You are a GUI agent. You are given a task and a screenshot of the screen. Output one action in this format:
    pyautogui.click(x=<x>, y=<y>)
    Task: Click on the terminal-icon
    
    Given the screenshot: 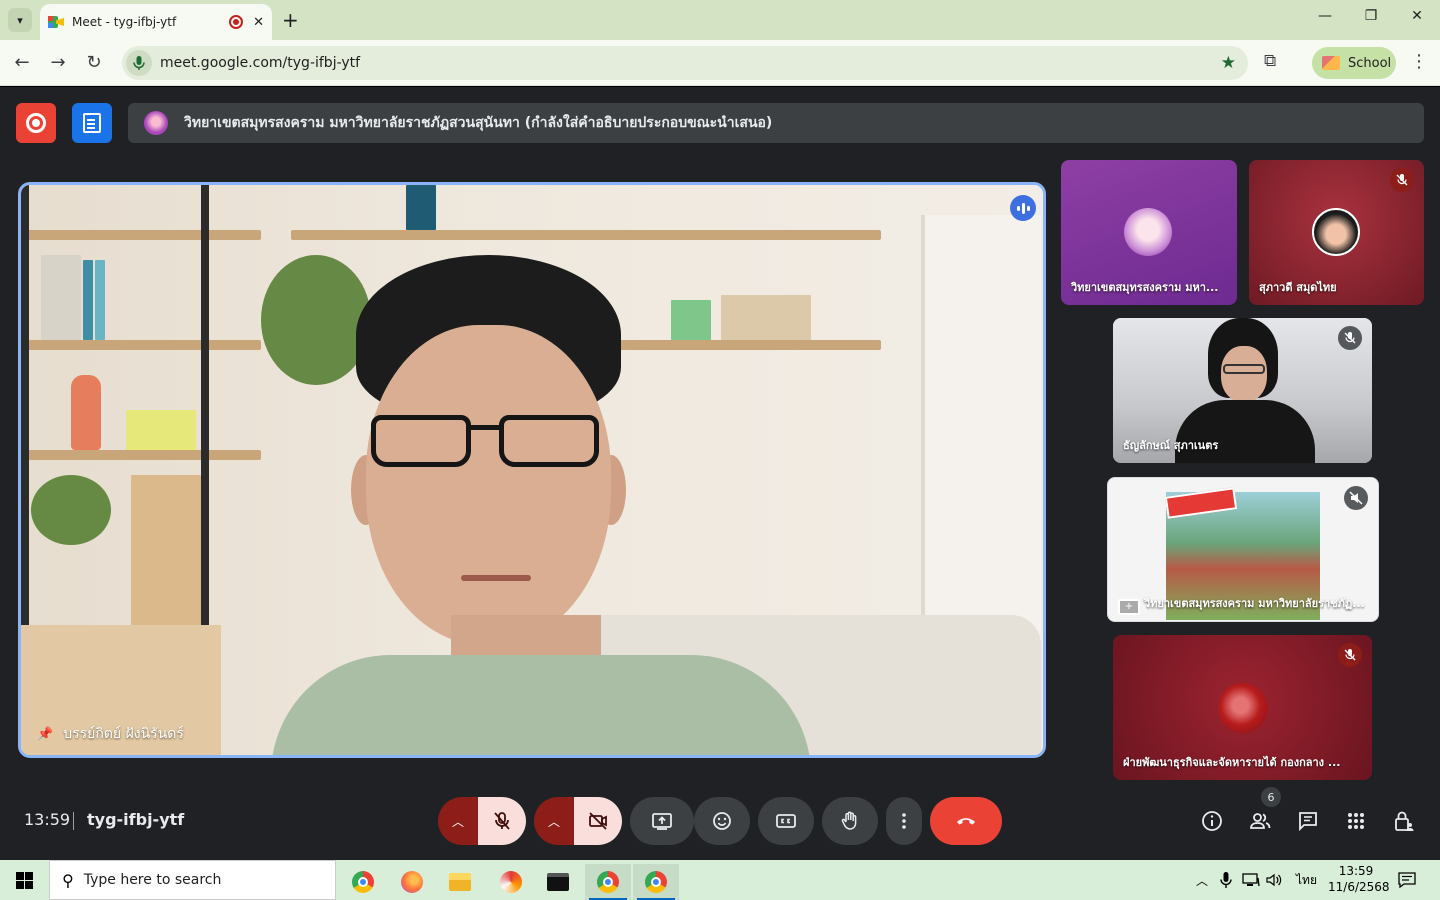 What is the action you would take?
    pyautogui.click(x=558, y=882)
    